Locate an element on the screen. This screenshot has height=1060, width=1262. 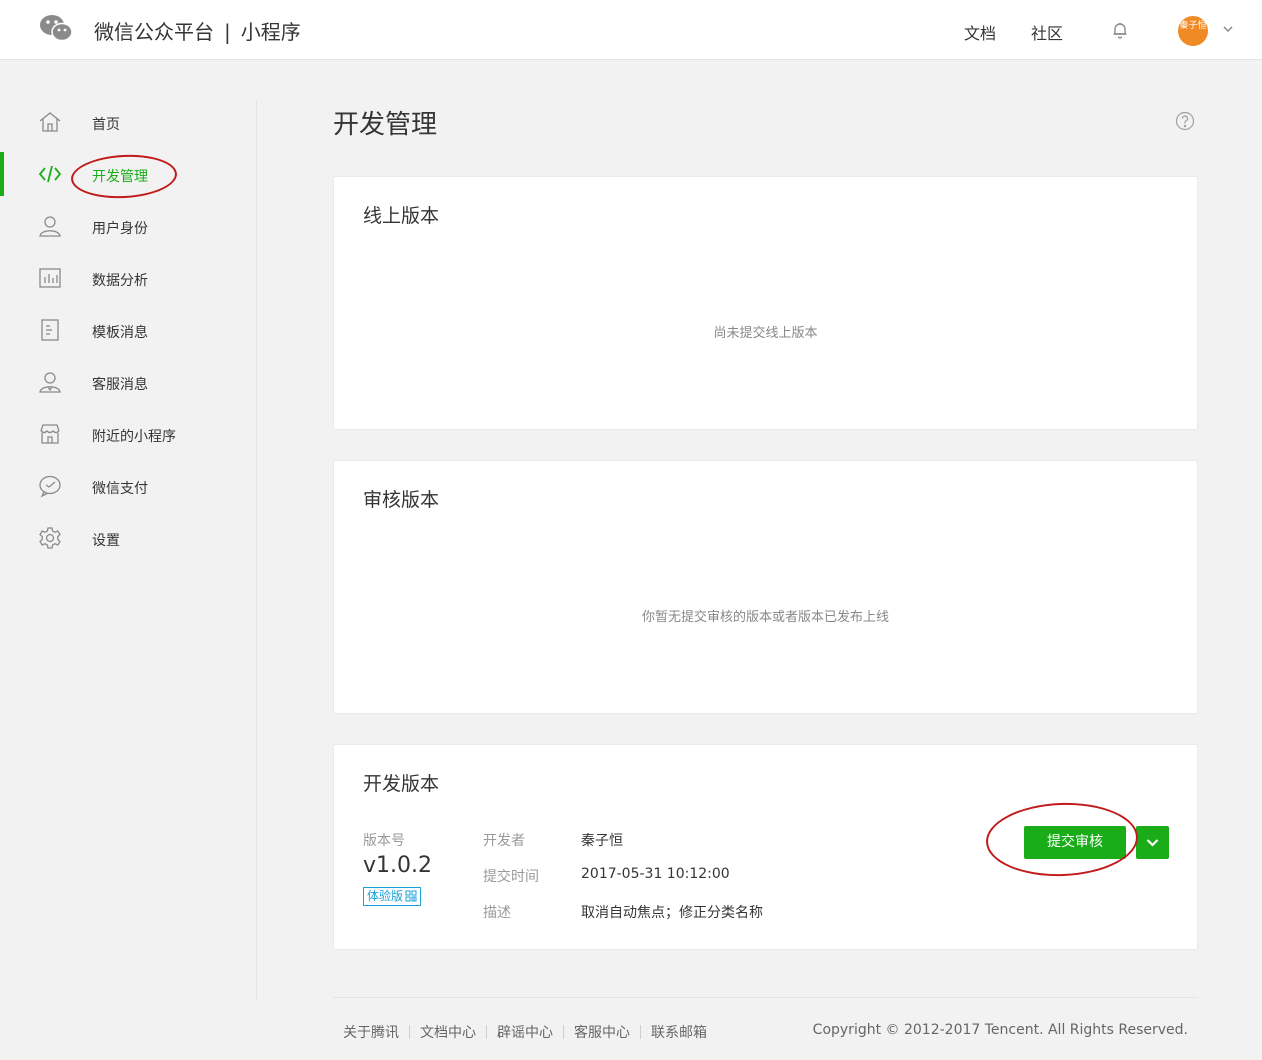
sidebar-item-user-identity: 用户身份 is located at coordinates (128, 230).